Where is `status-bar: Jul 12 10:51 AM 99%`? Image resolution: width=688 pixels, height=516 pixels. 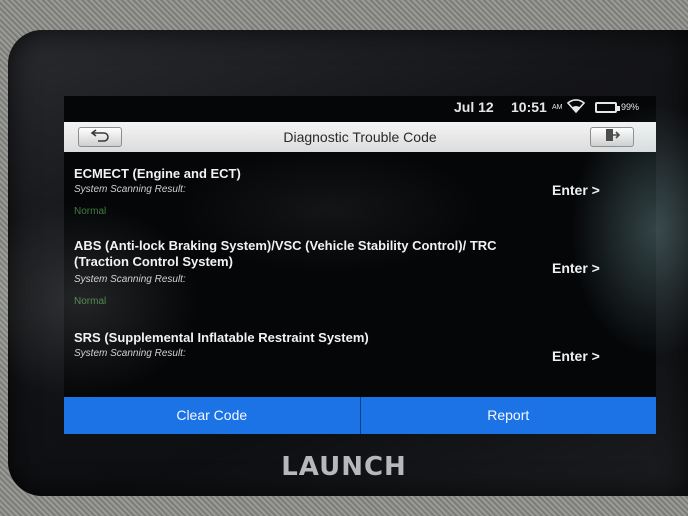
status-bar: Jul 12 10:51 AM 99% is located at coordinates (360, 108).